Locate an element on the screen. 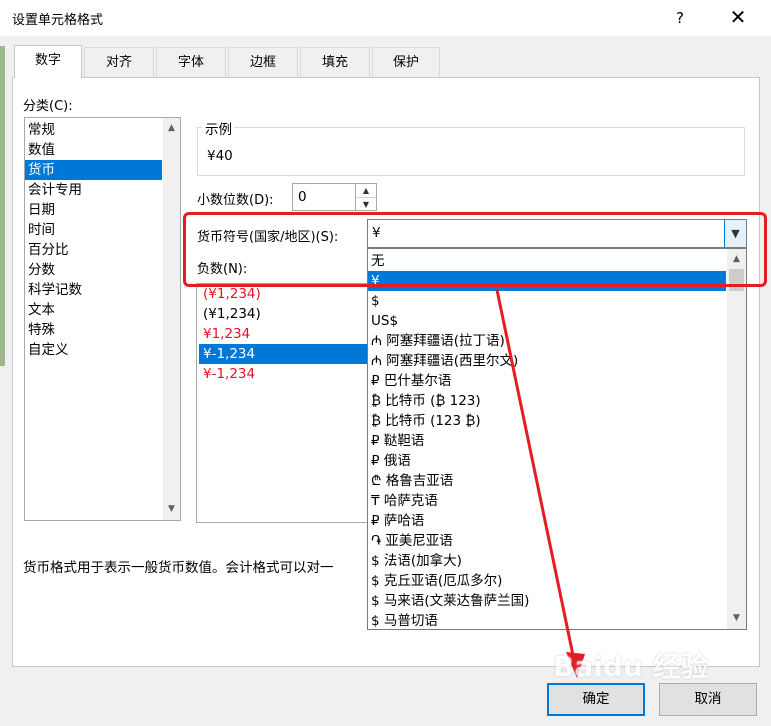  ok-button: 确定 is located at coordinates (596, 699).